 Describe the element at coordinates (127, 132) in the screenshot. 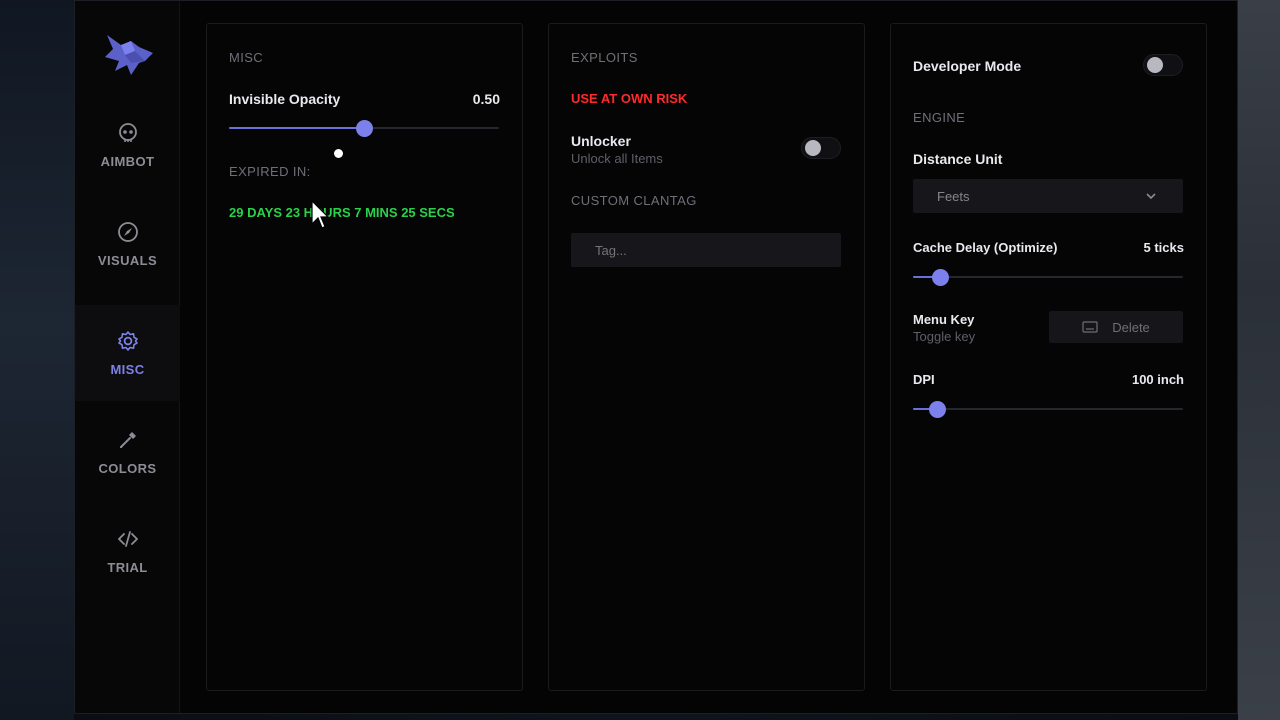

I see `skull-icon` at that location.